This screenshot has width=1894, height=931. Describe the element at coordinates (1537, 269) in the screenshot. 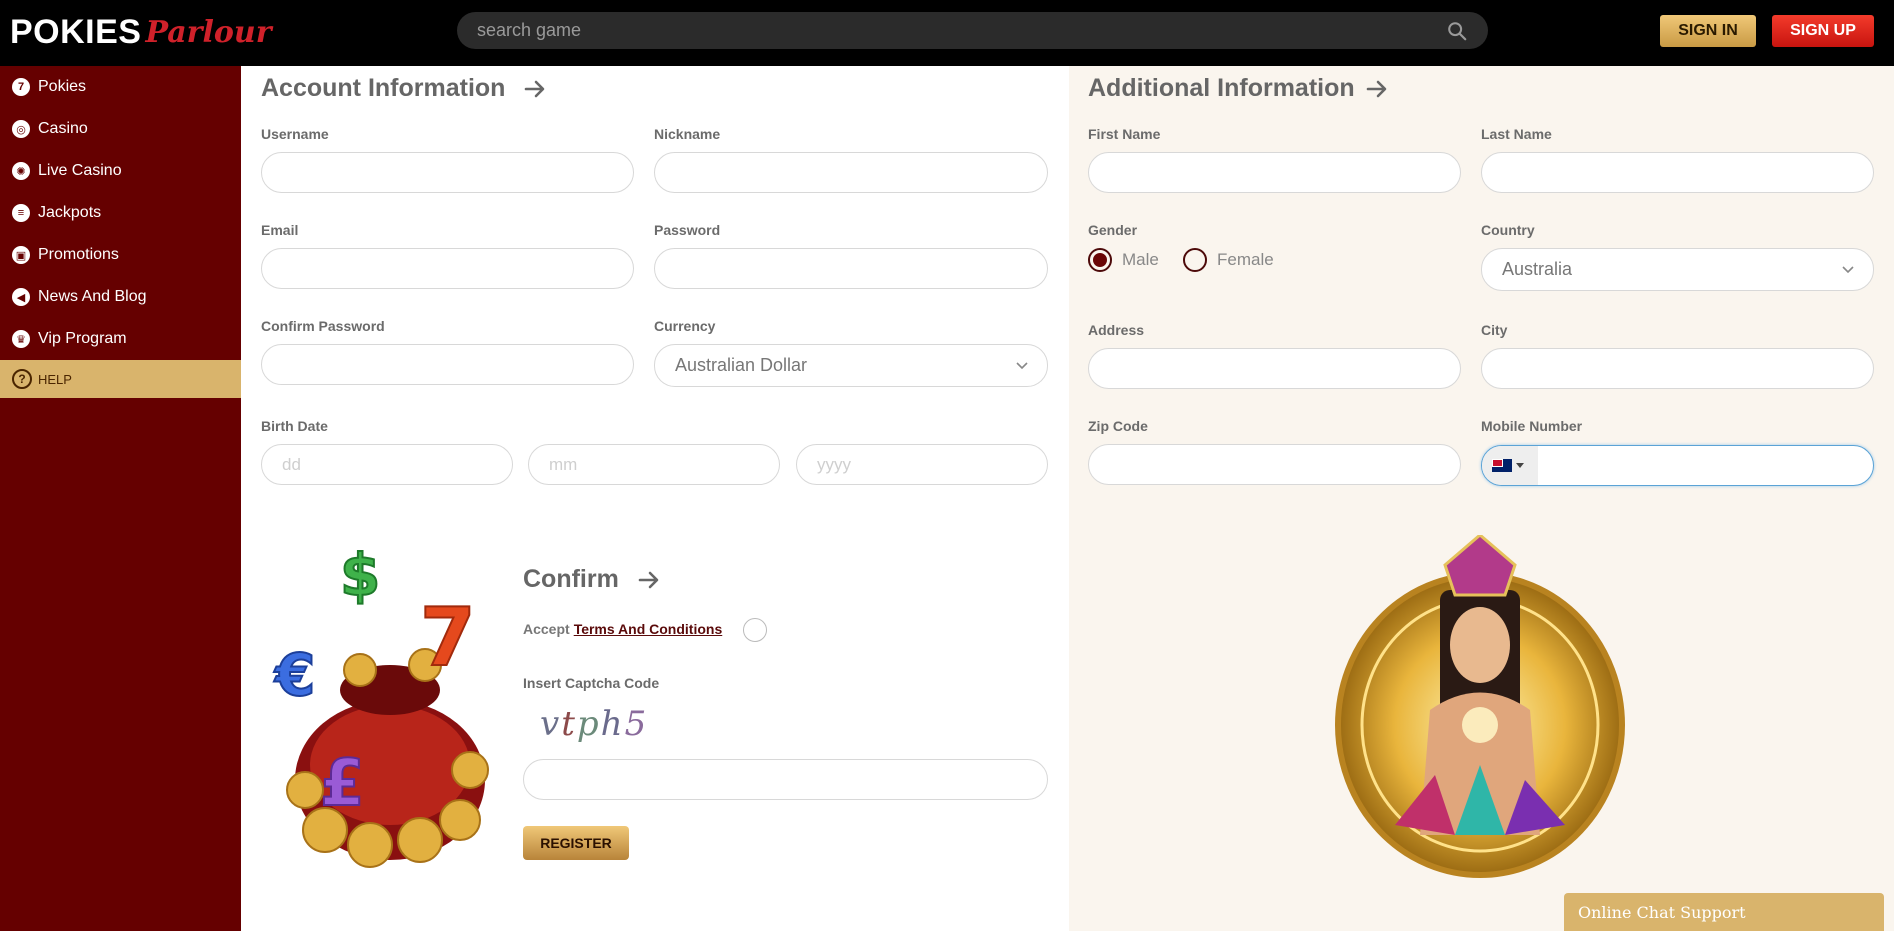

I see `country-value: Australia` at that location.